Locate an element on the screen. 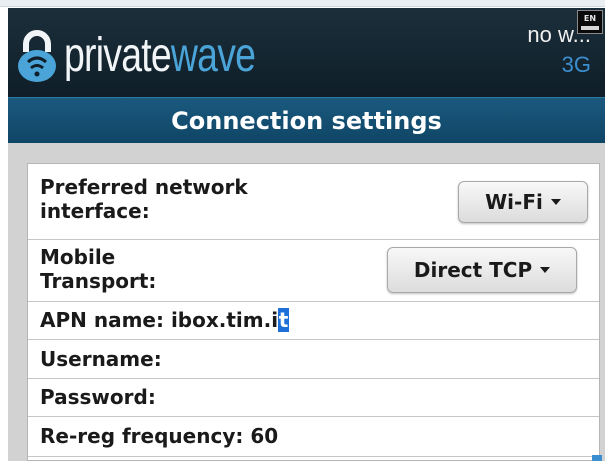 This screenshot has height=461, width=605. page-title: Connection settings is located at coordinates (306, 121).